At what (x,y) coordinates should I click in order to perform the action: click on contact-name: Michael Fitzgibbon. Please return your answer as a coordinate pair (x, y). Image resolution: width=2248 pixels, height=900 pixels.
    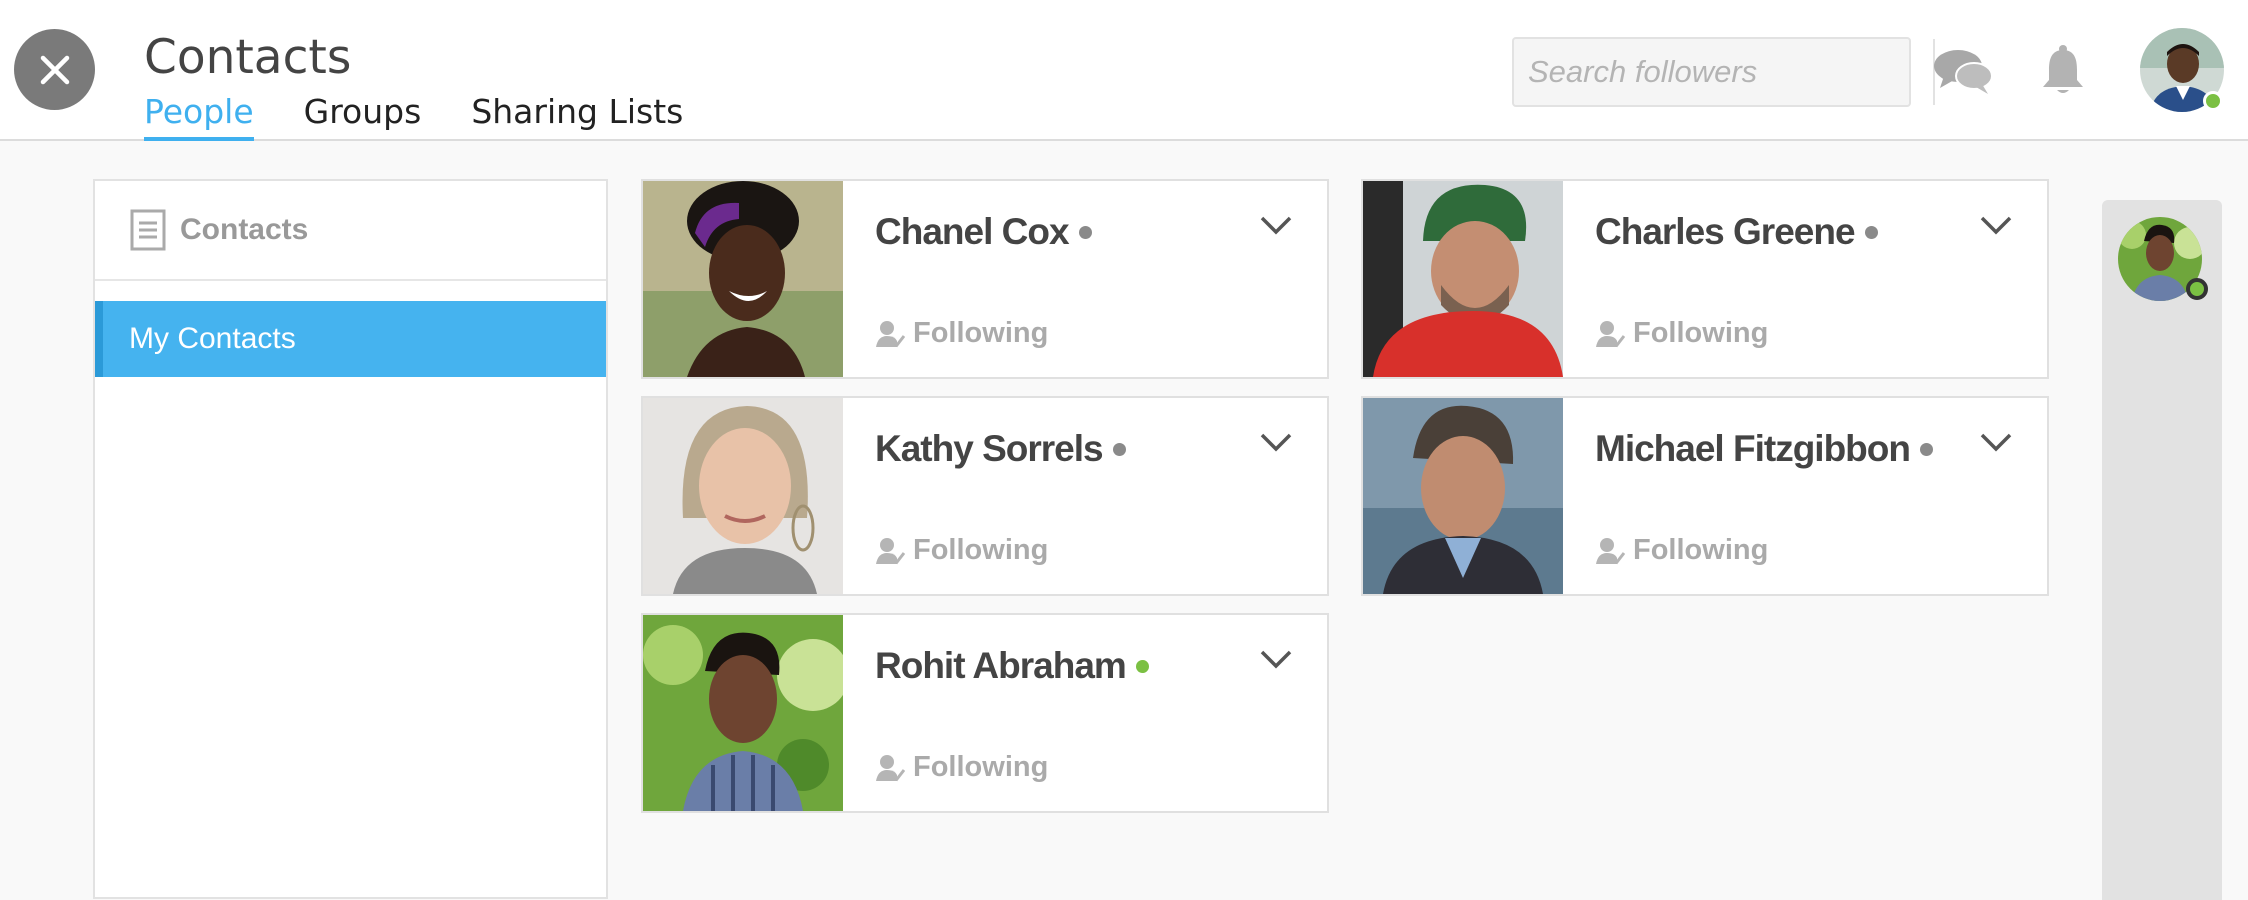
    Looking at the image, I should click on (1764, 449).